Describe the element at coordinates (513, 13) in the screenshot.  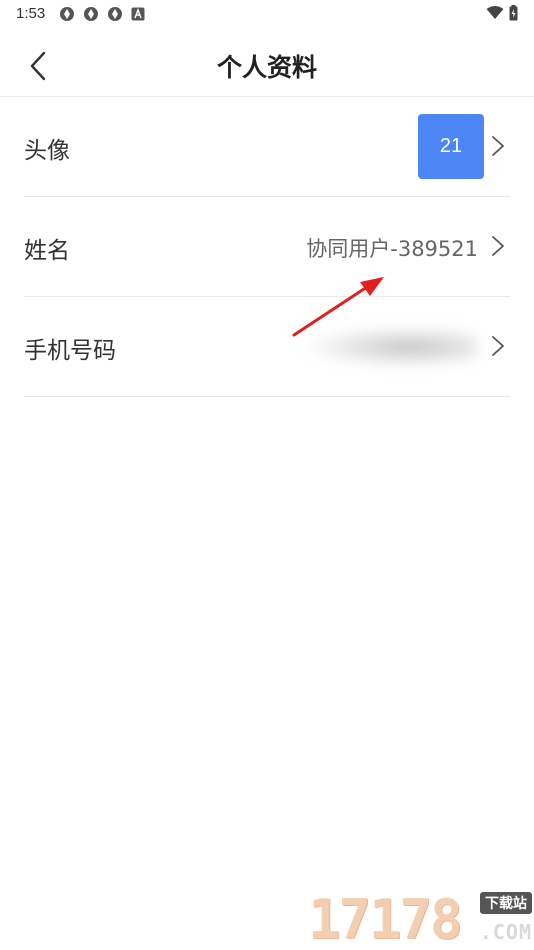
I see `battery-icon` at that location.